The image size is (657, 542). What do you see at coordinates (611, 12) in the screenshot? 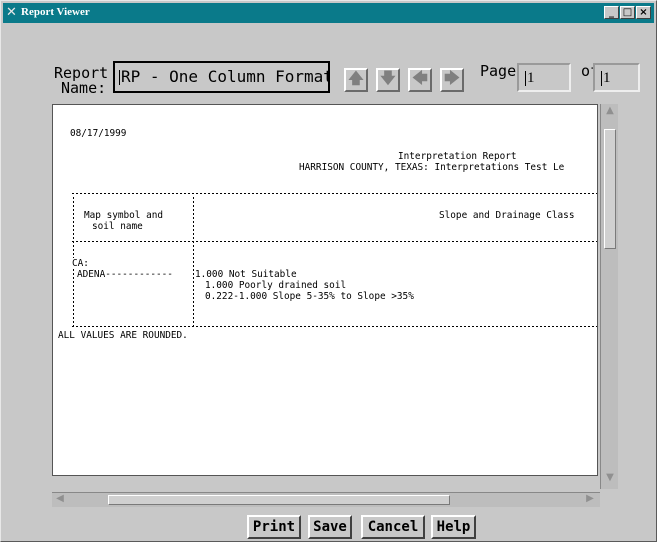
I see `minimize-button: _` at bounding box center [611, 12].